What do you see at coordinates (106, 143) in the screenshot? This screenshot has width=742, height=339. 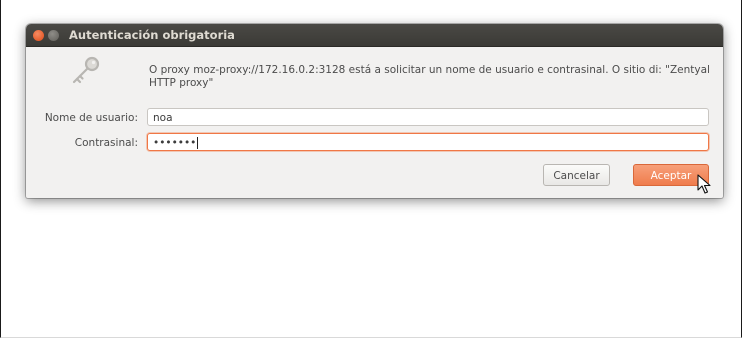 I see `password-label: Contrasinal:` at bounding box center [106, 143].